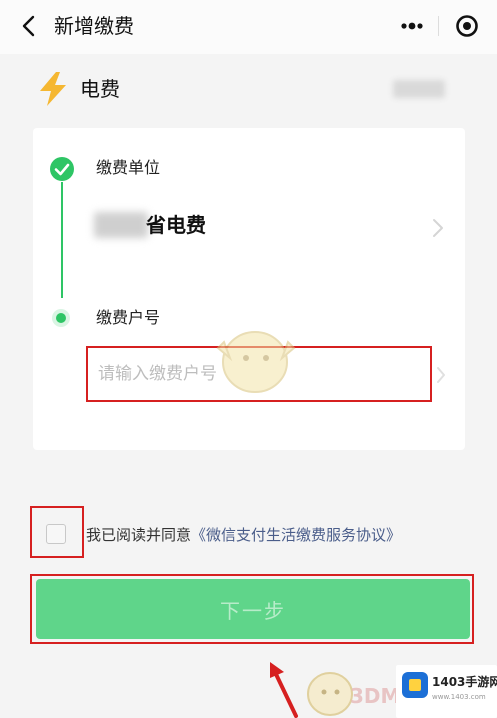  I want to click on agreement-prefix: 我已阅读并同意, so click(139, 535).